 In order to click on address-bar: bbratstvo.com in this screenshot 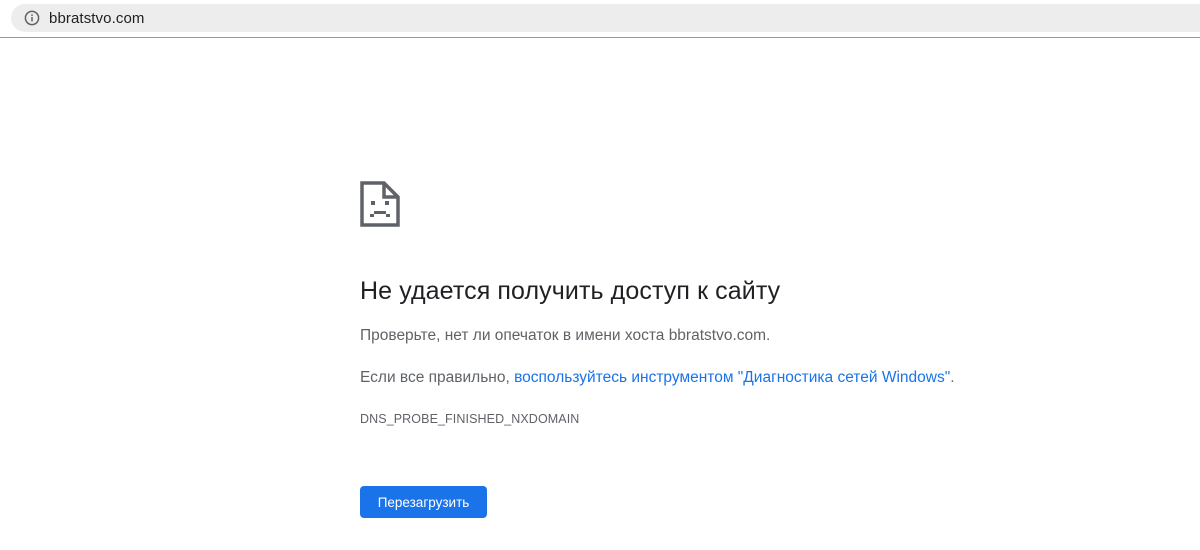, I will do `click(605, 18)`.